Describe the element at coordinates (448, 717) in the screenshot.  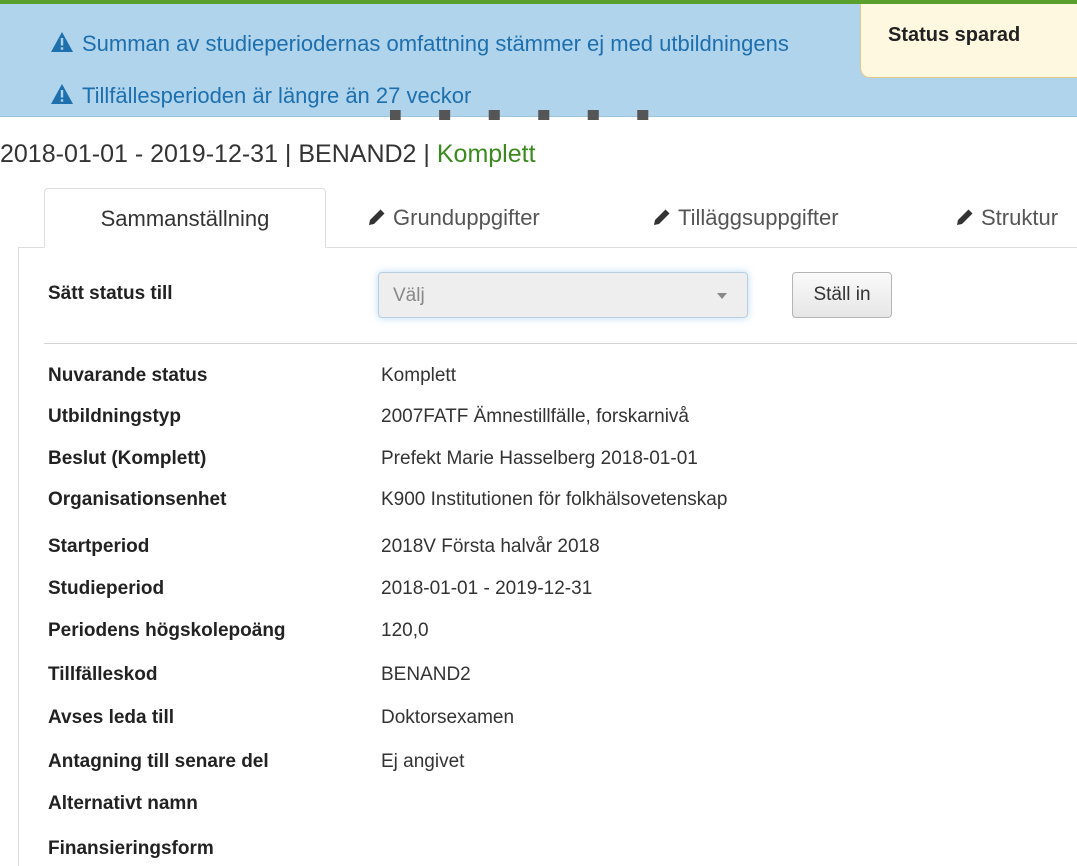
I see `detail-value: Doktorsexamen` at that location.